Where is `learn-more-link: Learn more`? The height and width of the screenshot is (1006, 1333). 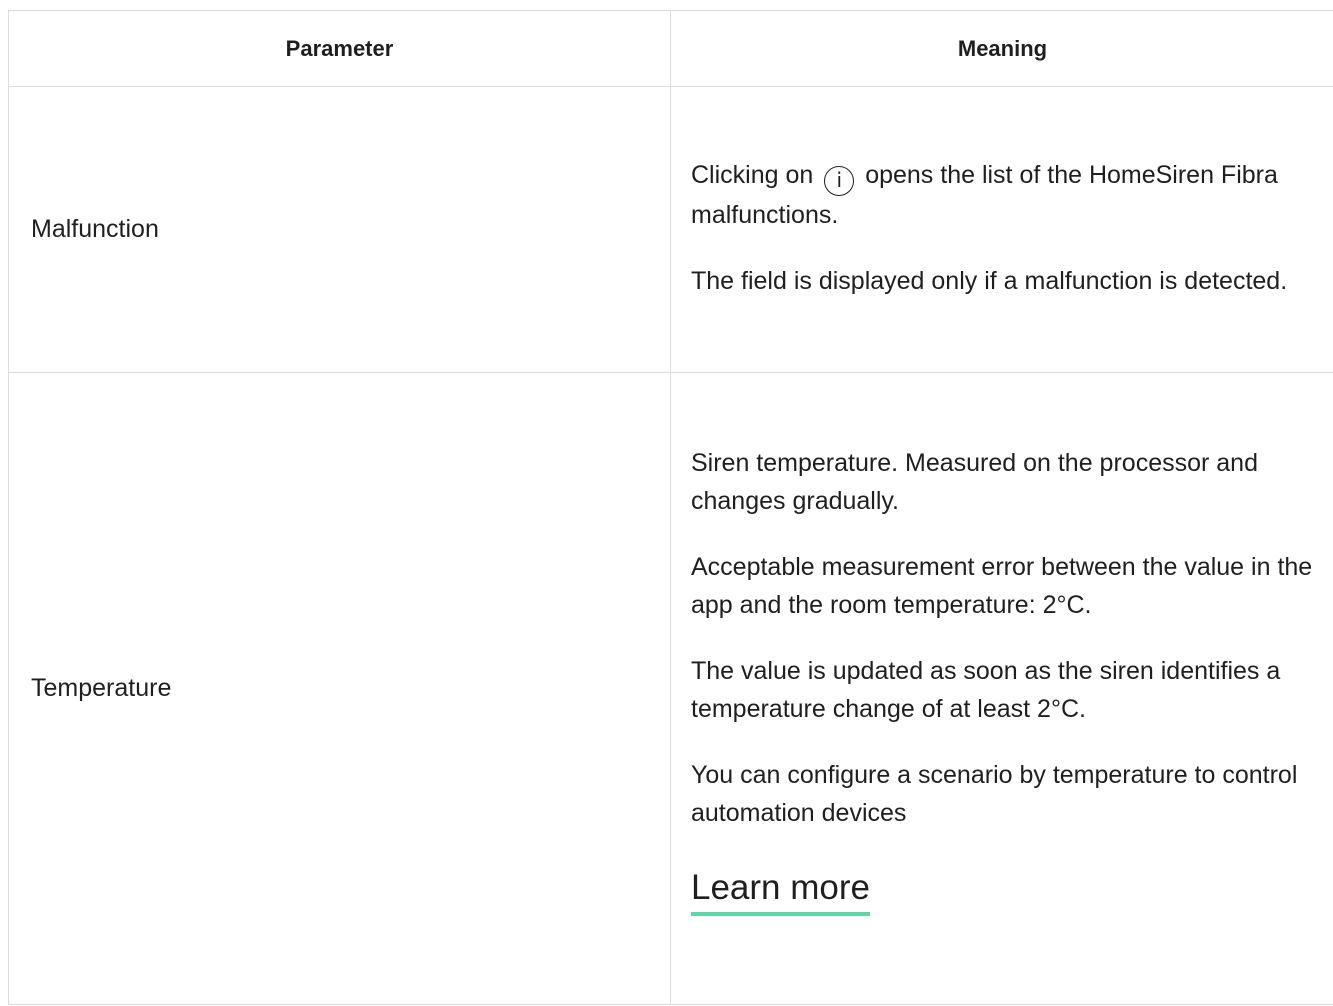 learn-more-link: Learn more is located at coordinates (780, 891).